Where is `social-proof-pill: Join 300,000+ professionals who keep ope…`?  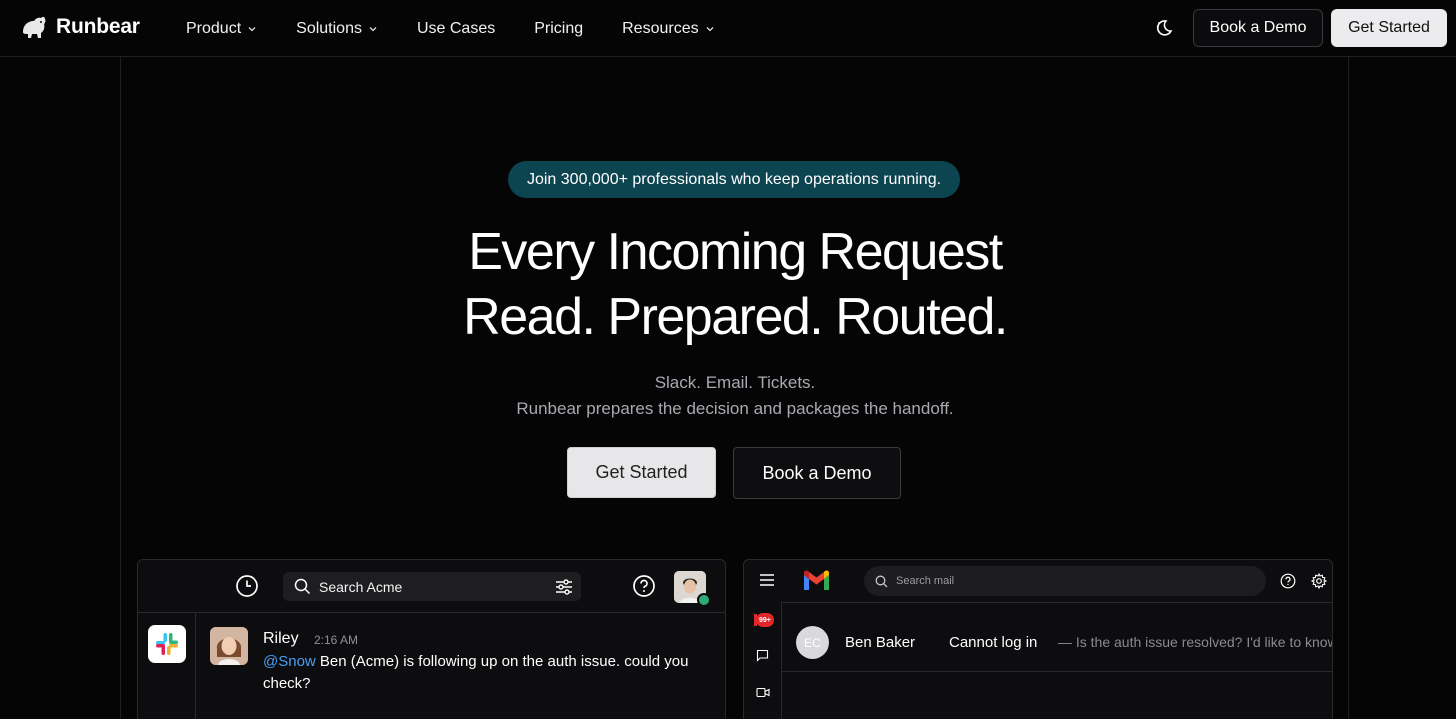 social-proof-pill: Join 300,000+ professionals who keep ope… is located at coordinates (734, 179).